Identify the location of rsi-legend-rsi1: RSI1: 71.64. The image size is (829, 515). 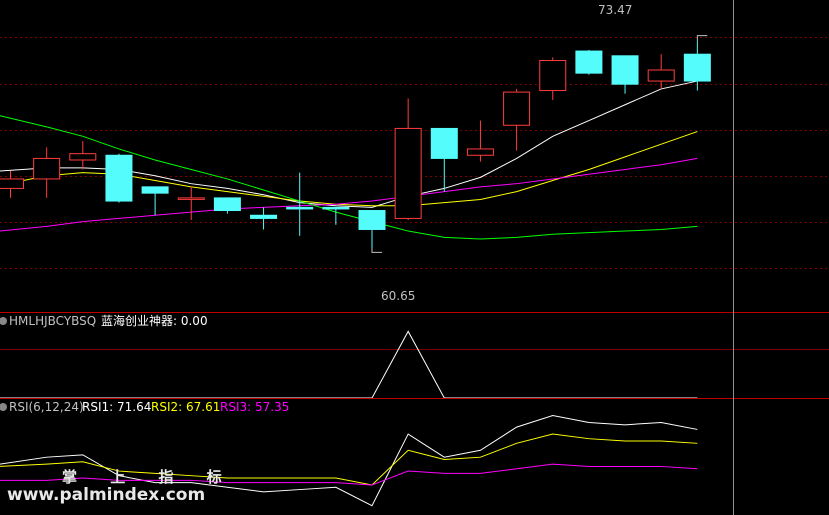
(116, 407).